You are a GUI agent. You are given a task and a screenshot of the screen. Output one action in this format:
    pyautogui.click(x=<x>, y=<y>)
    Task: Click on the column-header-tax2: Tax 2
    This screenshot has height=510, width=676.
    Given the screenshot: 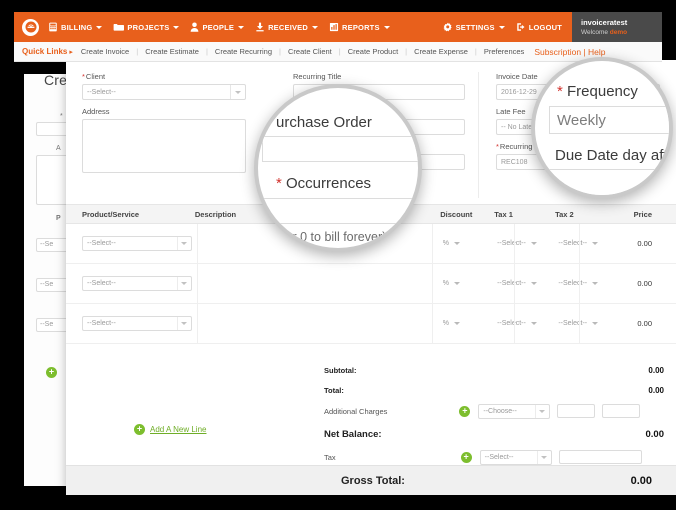 What is the action you would take?
    pyautogui.click(x=564, y=214)
    